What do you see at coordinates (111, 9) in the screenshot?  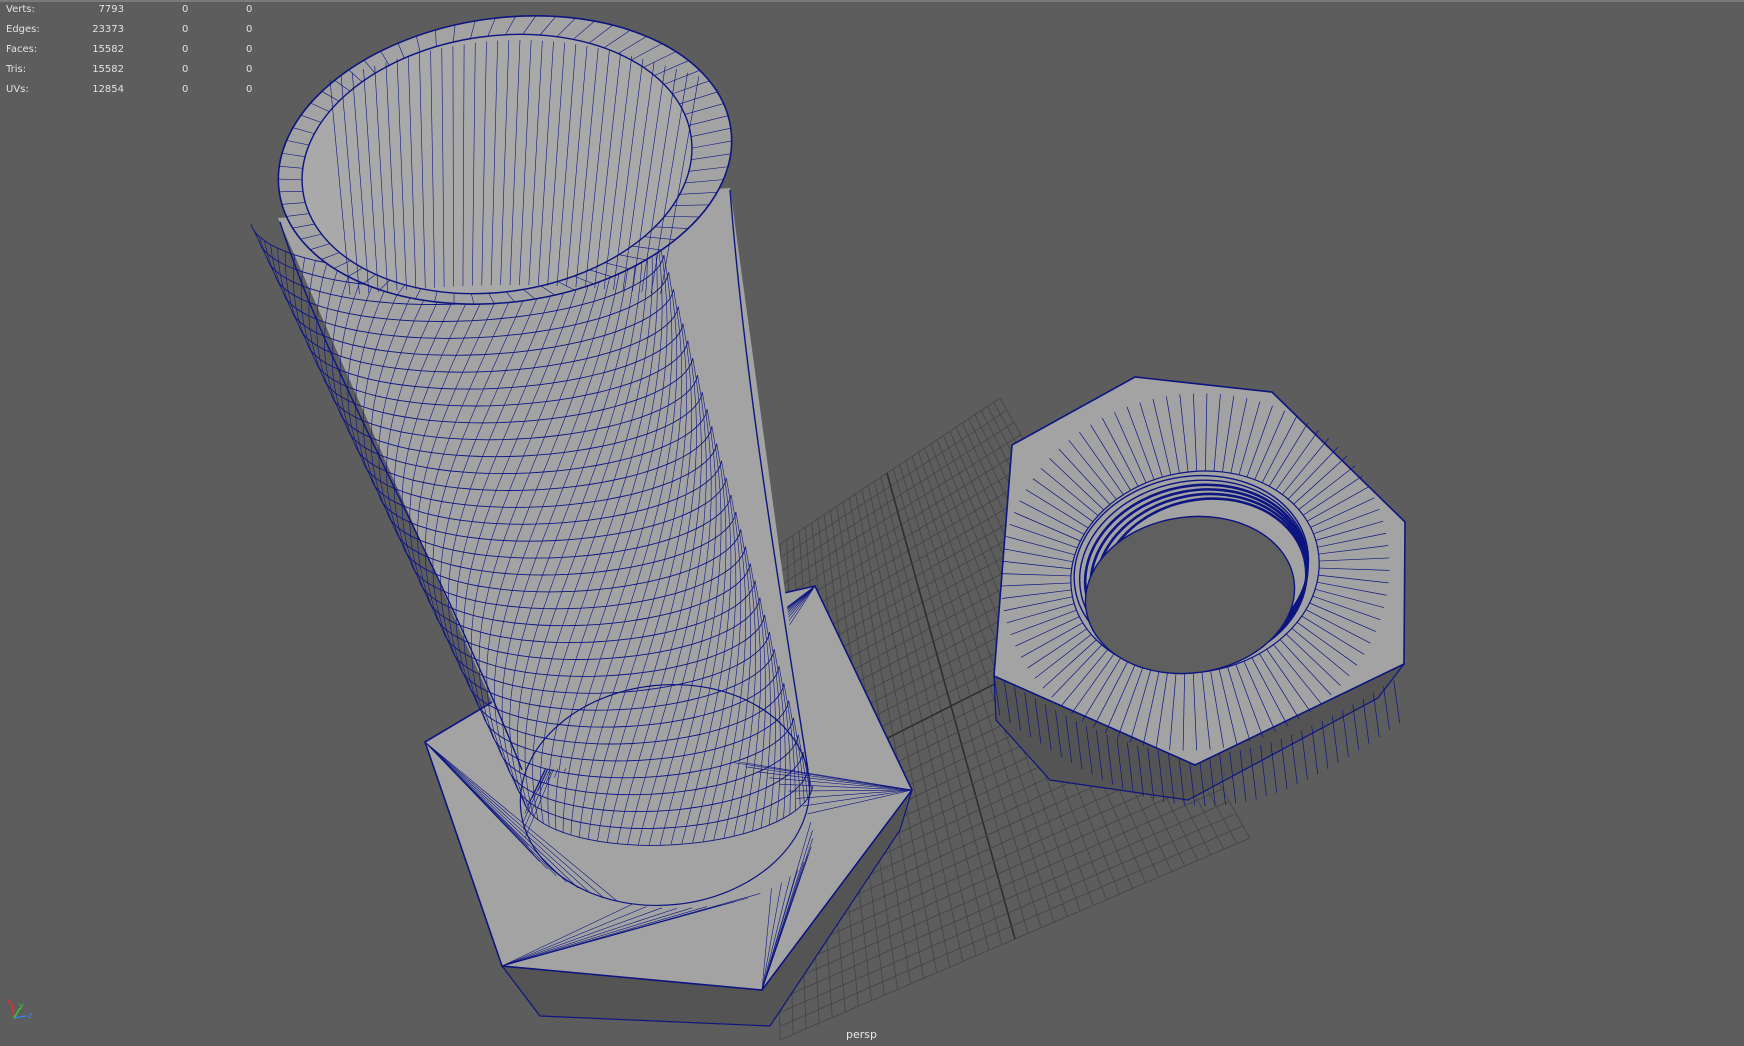 I see `hud-total: 7793` at bounding box center [111, 9].